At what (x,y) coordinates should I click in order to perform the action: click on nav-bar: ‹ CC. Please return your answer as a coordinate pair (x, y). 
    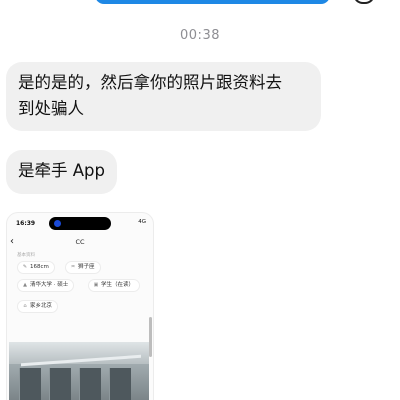
    Looking at the image, I should click on (80, 244).